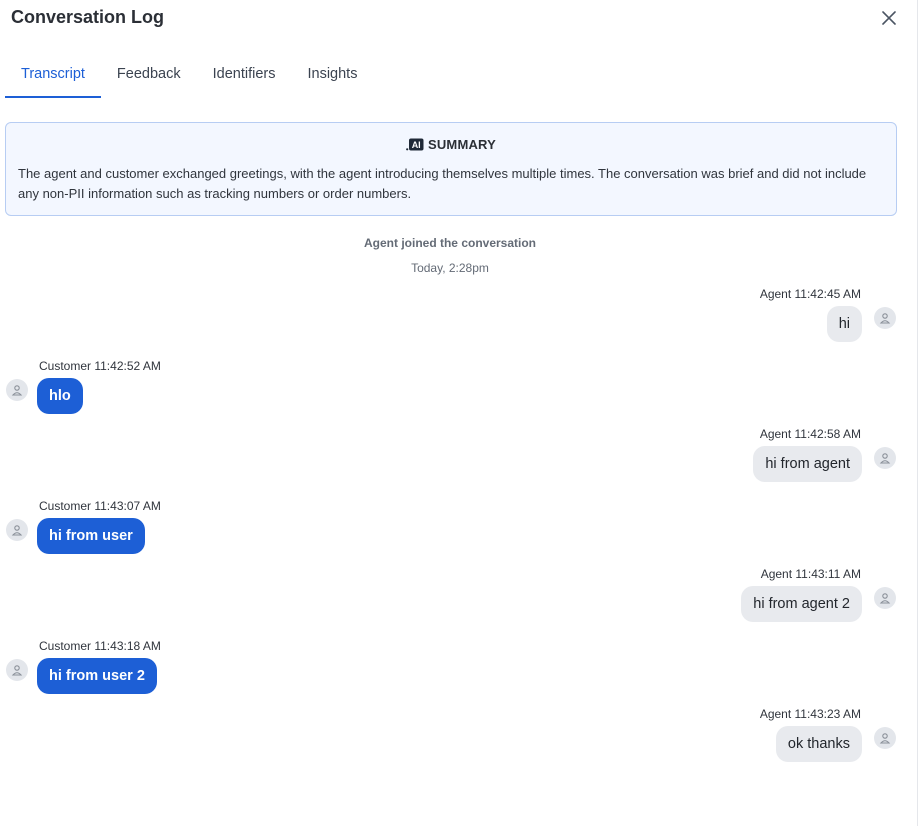 This screenshot has height=826, width=923. I want to click on message-meta-customer: Customer 11:43:18 AM, so click(100, 646).